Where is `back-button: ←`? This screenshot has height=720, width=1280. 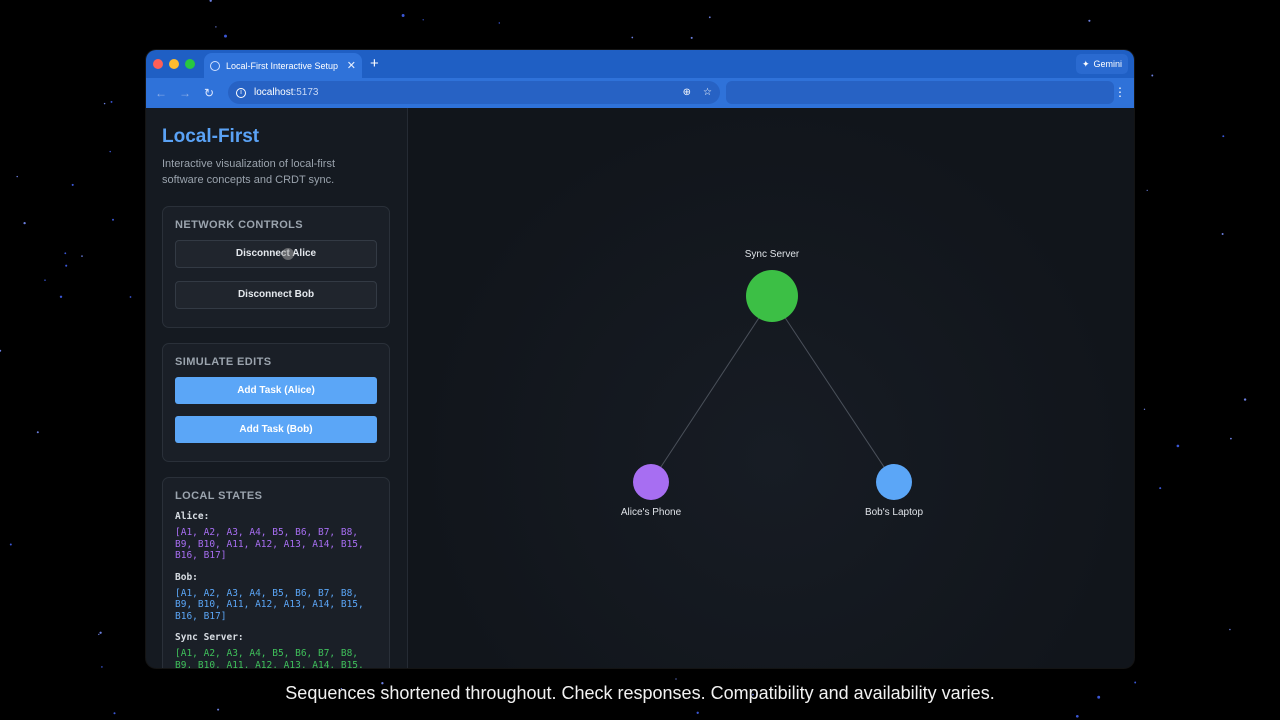 back-button: ← is located at coordinates (161, 93).